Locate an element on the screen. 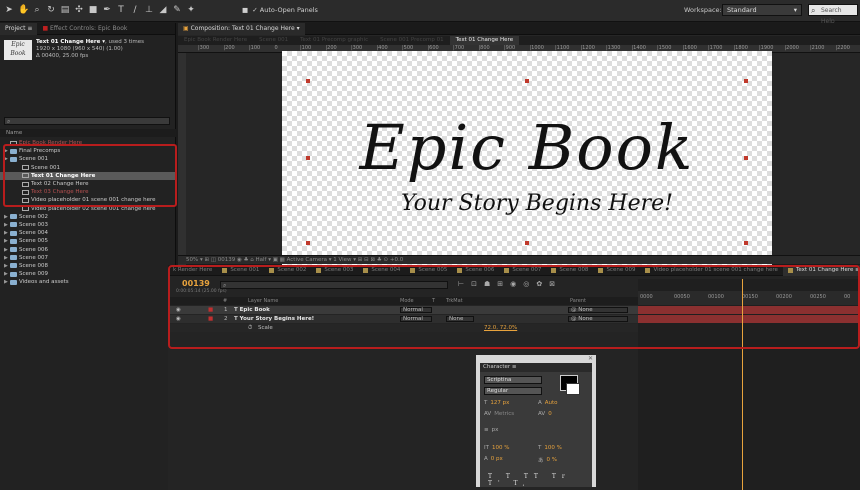 Image resolution: width=860 pixels, height=490 pixels. font-size-value: 127 px is located at coordinates (499, 403).